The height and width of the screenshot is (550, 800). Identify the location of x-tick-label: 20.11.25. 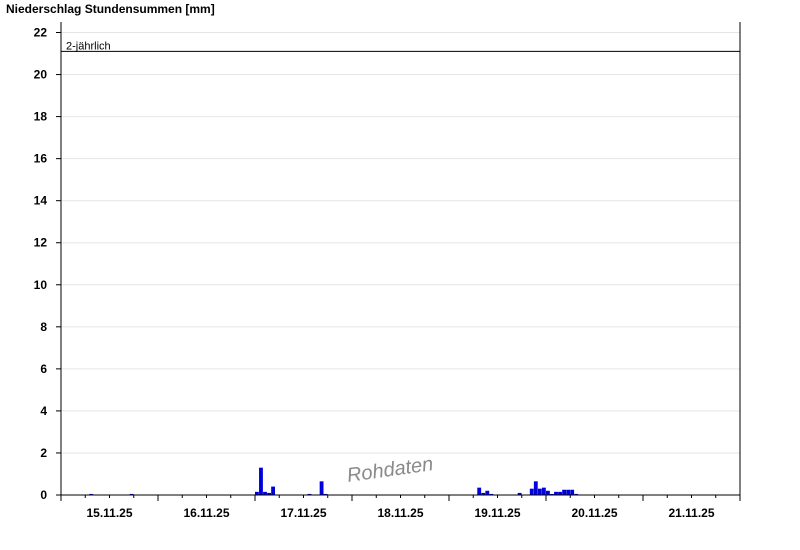
(594, 513).